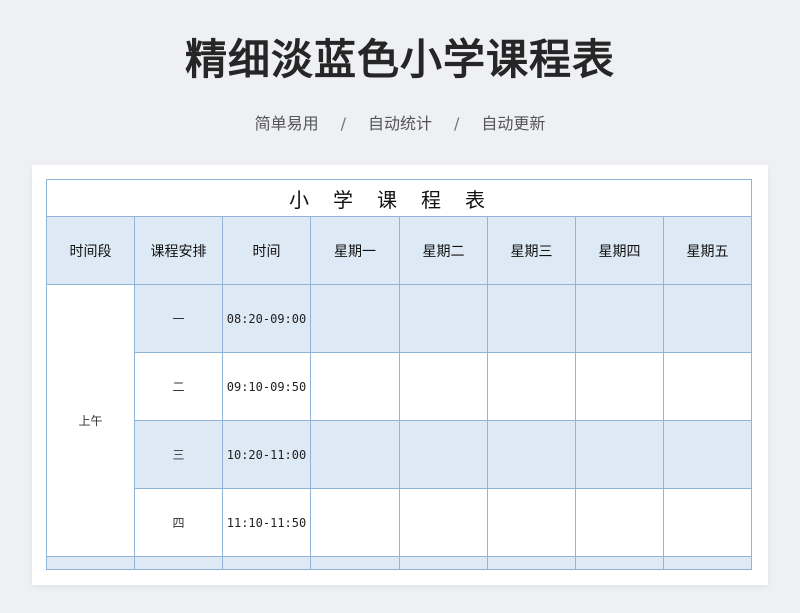  I want to click on feature-tags: 简单易用 / 自动统计 / 自动更新, so click(400, 124).